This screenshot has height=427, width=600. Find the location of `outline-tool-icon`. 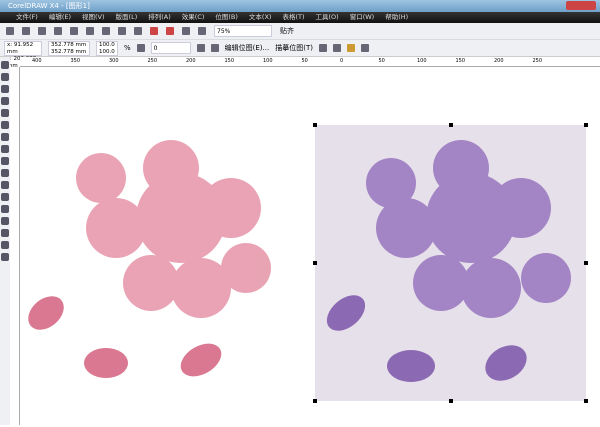

outline-tool-icon is located at coordinates (5, 233).